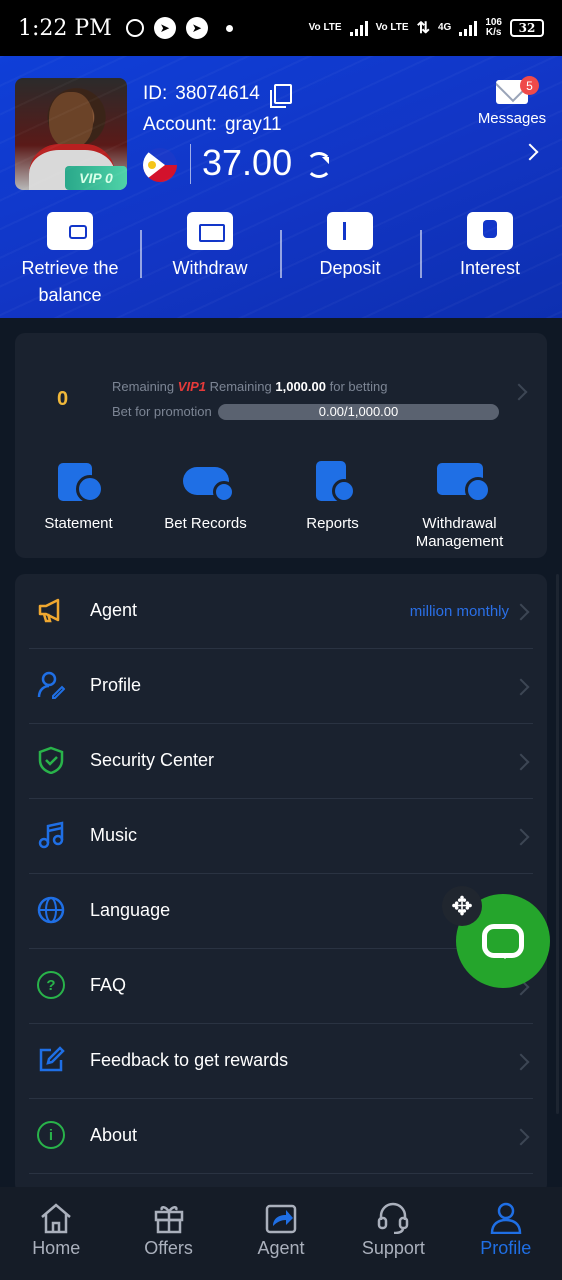 The width and height of the screenshot is (562, 1280). I want to click on user-id: ID: 38074614, so click(217, 95).